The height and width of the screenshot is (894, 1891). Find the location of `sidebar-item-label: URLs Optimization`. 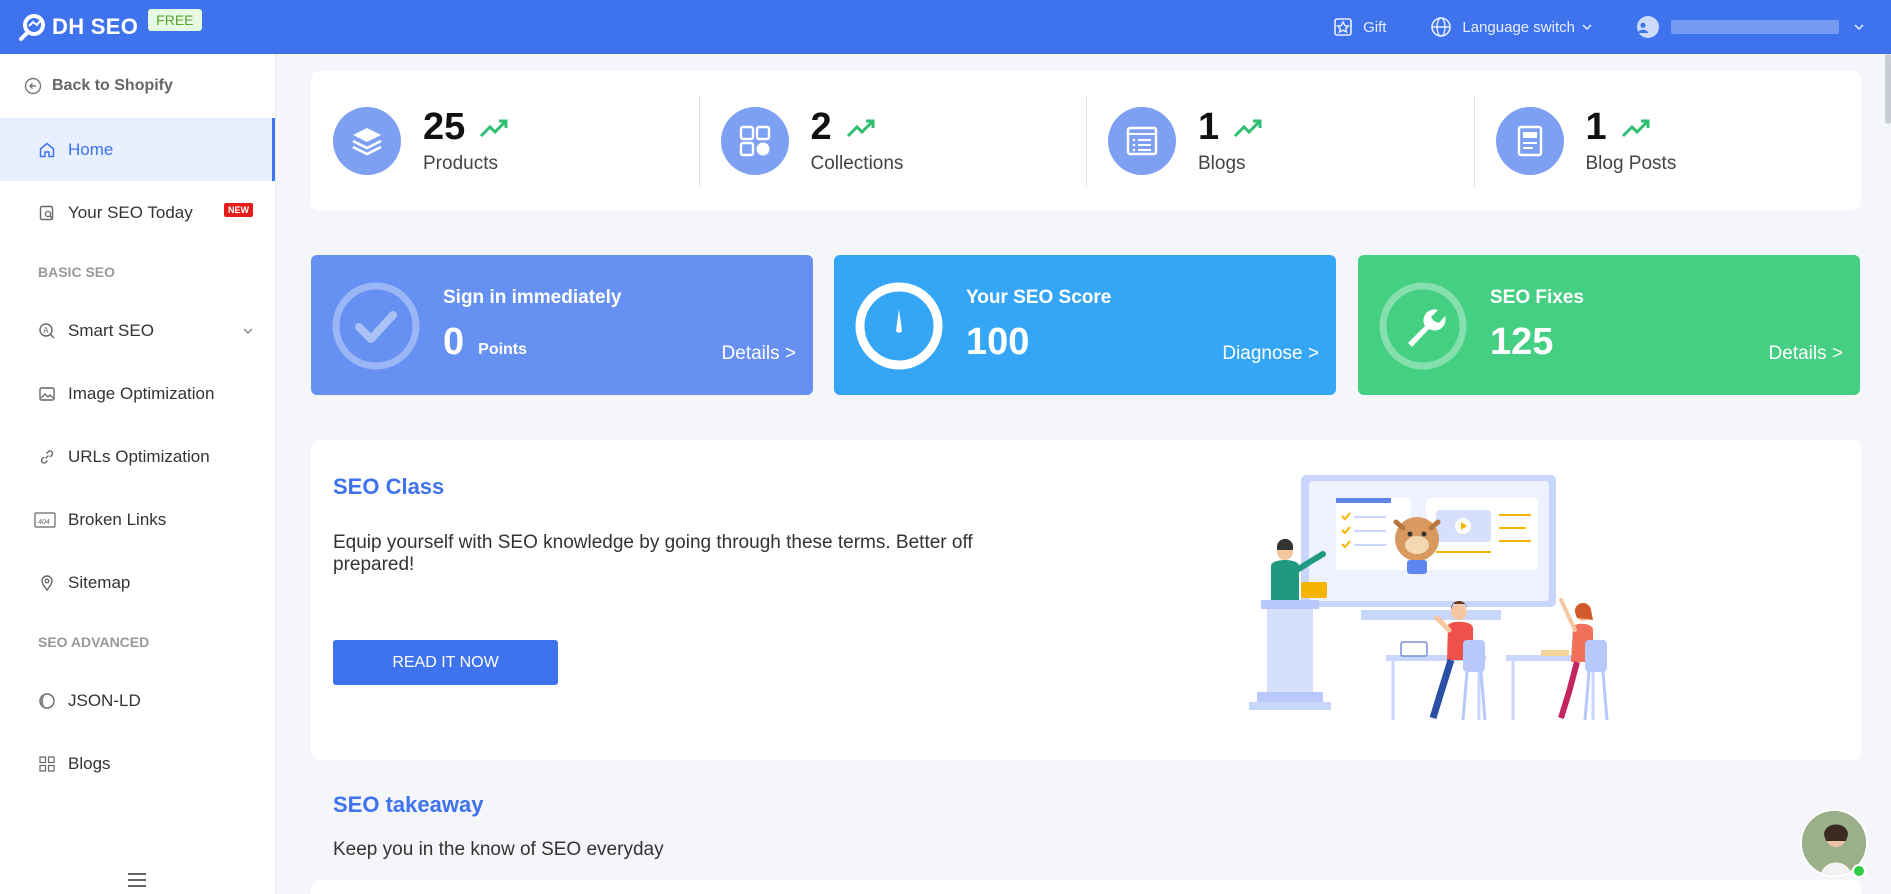

sidebar-item-label: URLs Optimization is located at coordinates (139, 456).